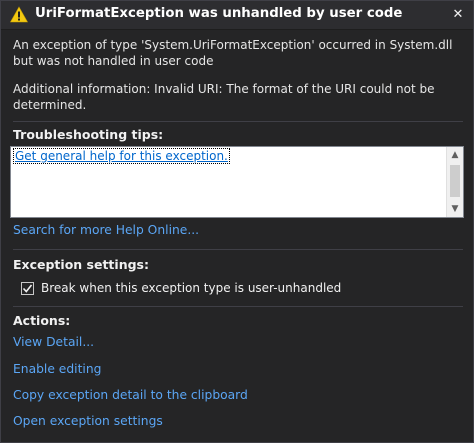 The height and width of the screenshot is (443, 474). What do you see at coordinates (130, 395) in the screenshot?
I see `copy-exception-detail-link: Copy exception detail to the clipboard` at bounding box center [130, 395].